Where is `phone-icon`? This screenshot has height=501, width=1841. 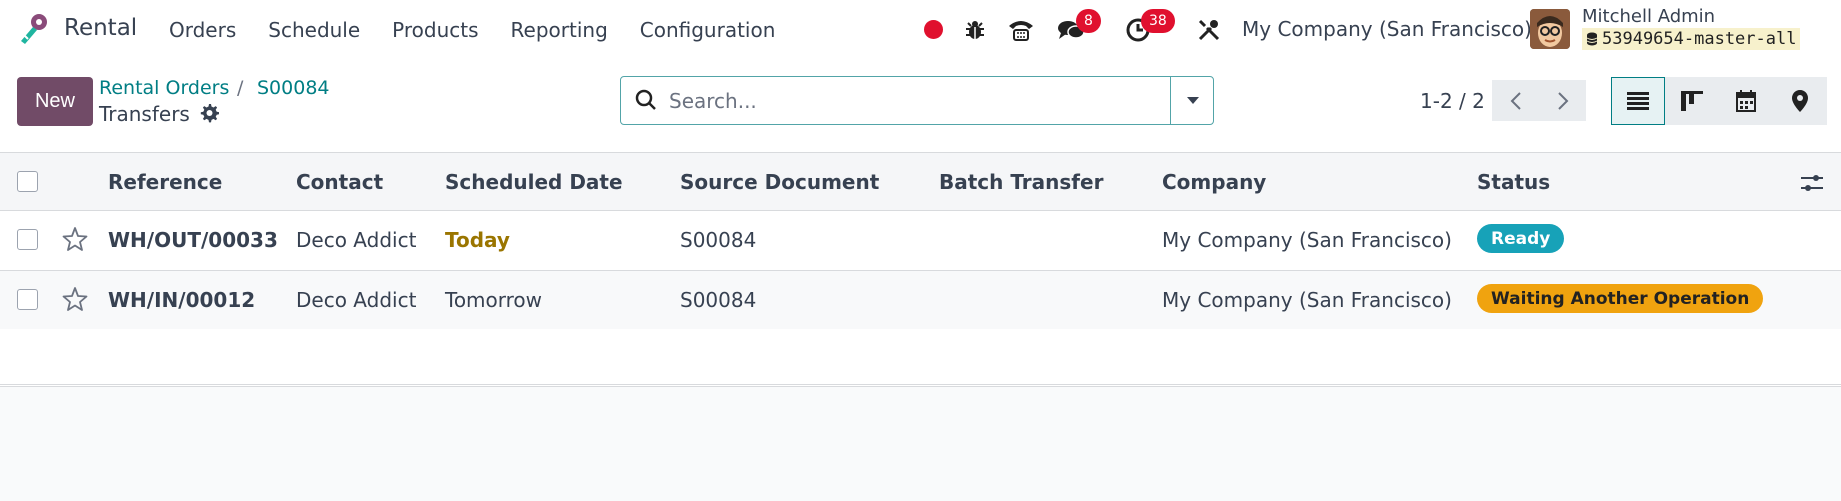 phone-icon is located at coordinates (1021, 30).